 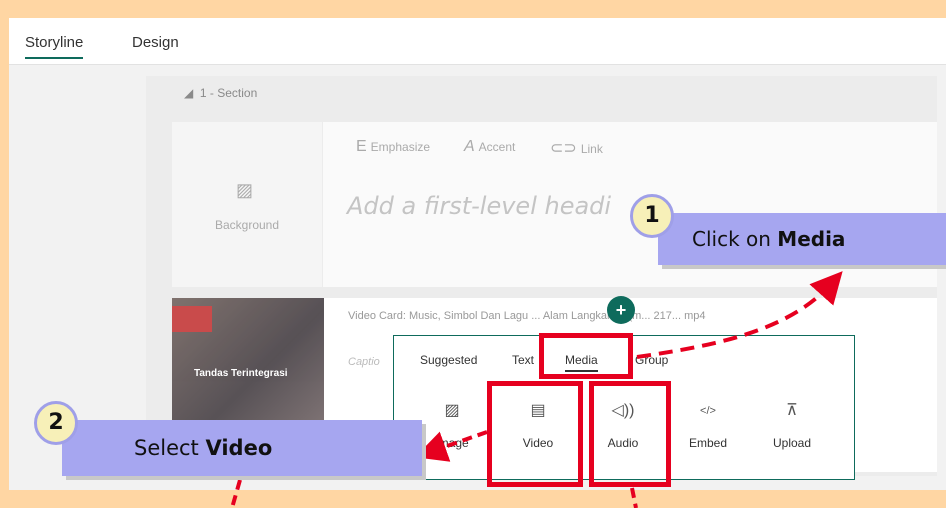 I want to click on step2-text: Select, so click(x=170, y=448).